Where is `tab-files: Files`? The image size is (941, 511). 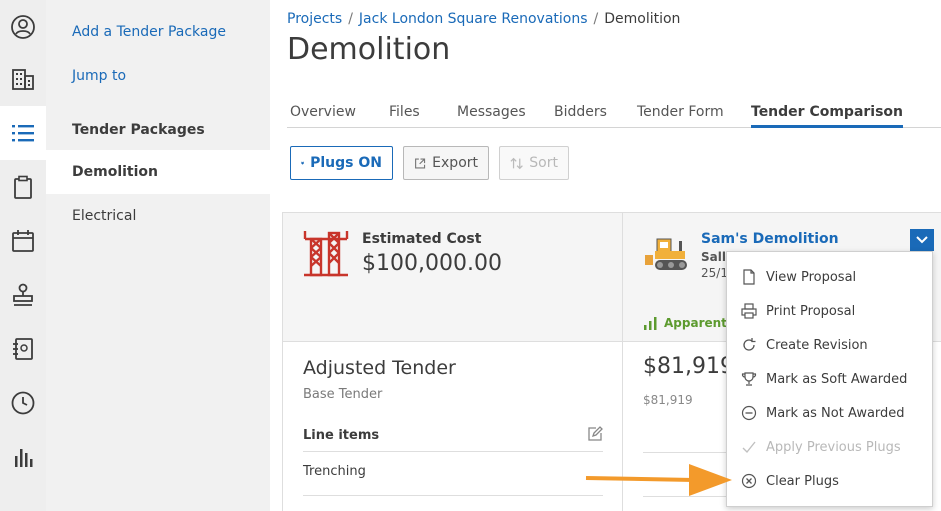 tab-files: Files is located at coordinates (404, 116).